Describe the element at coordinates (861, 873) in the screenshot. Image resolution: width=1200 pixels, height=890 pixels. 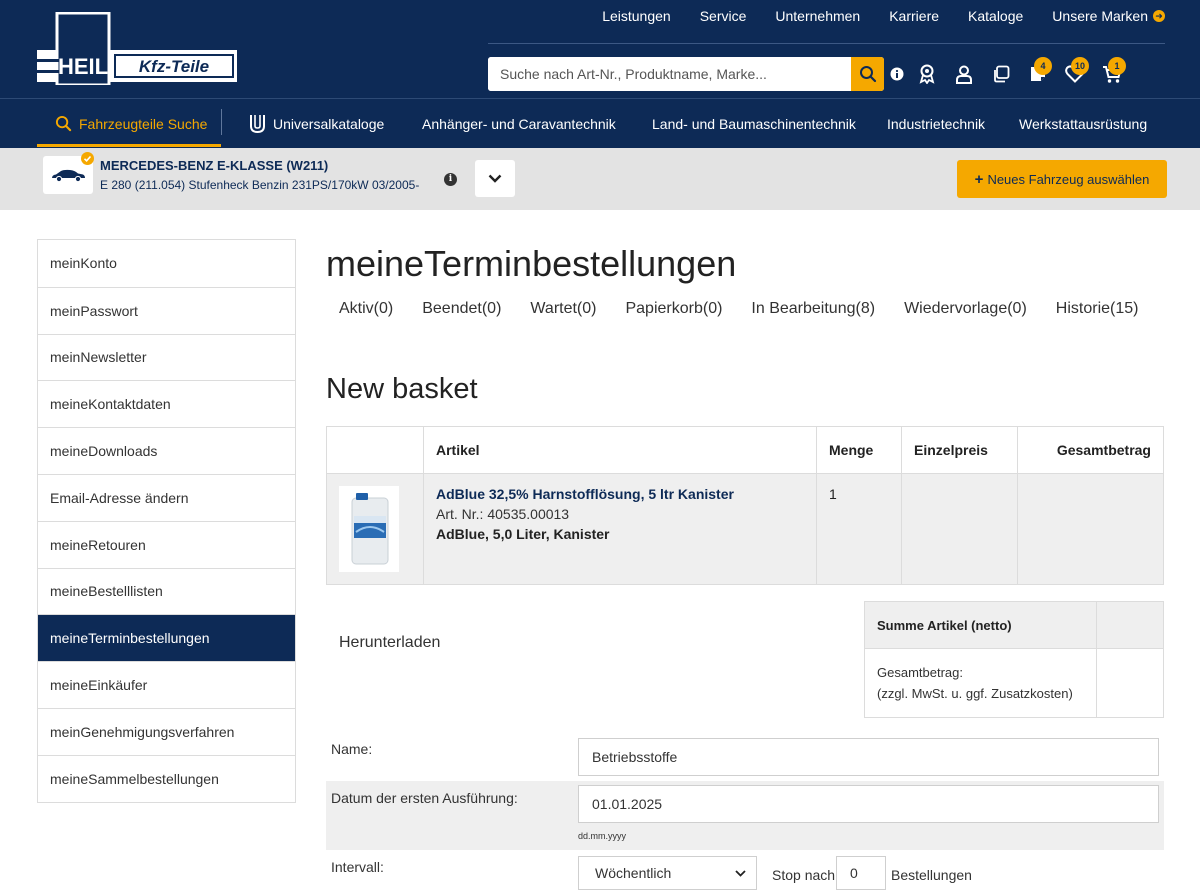
I see `stop-after-input: 0` at that location.